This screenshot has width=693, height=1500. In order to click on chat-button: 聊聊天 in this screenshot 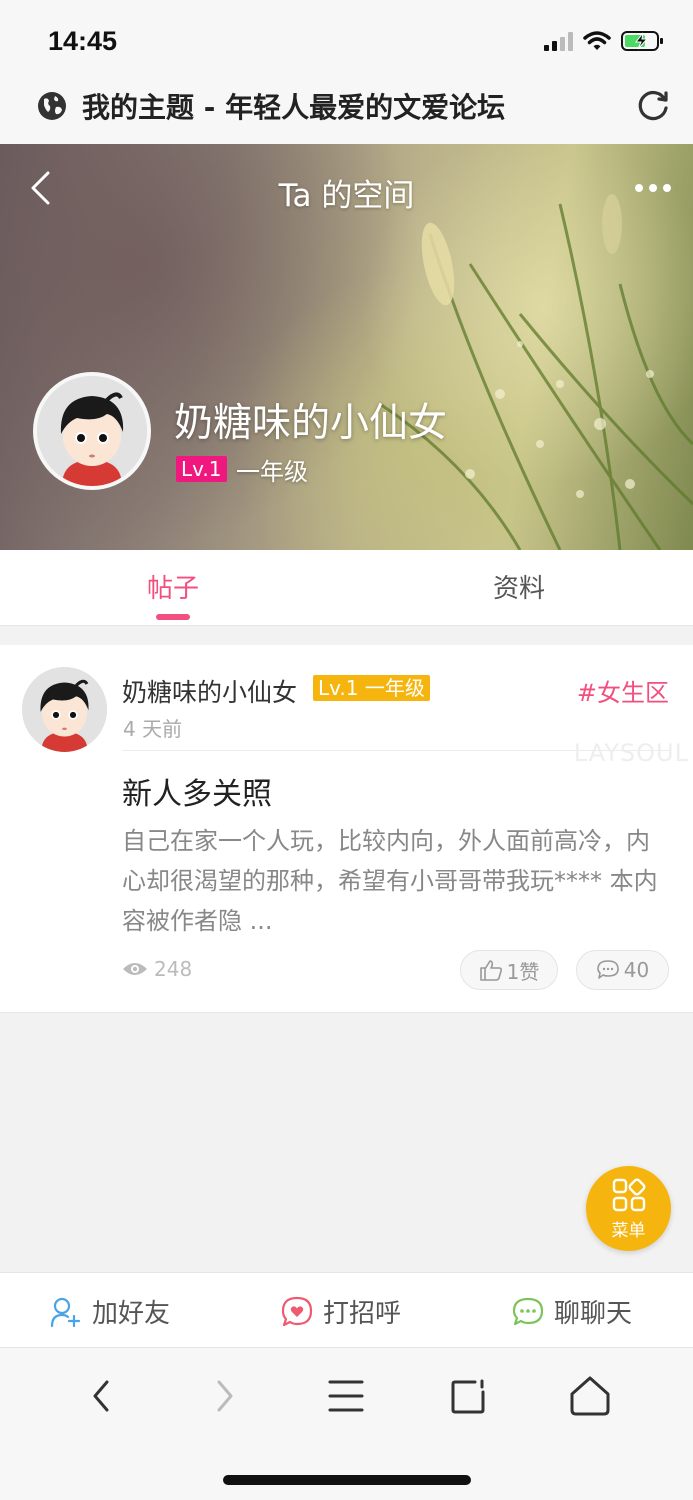, I will do `click(572, 1311)`.